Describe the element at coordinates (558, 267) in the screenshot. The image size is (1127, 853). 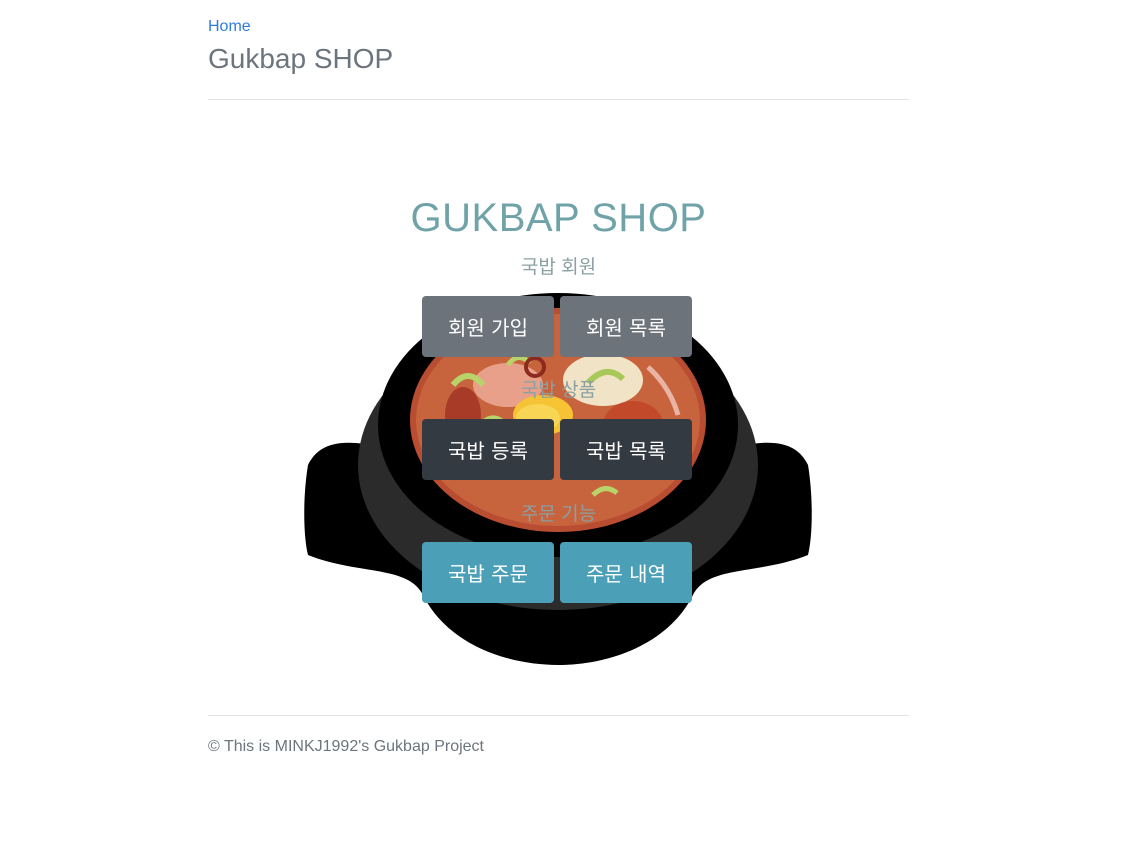
I see `member-section-label: 국밥 회원` at that location.